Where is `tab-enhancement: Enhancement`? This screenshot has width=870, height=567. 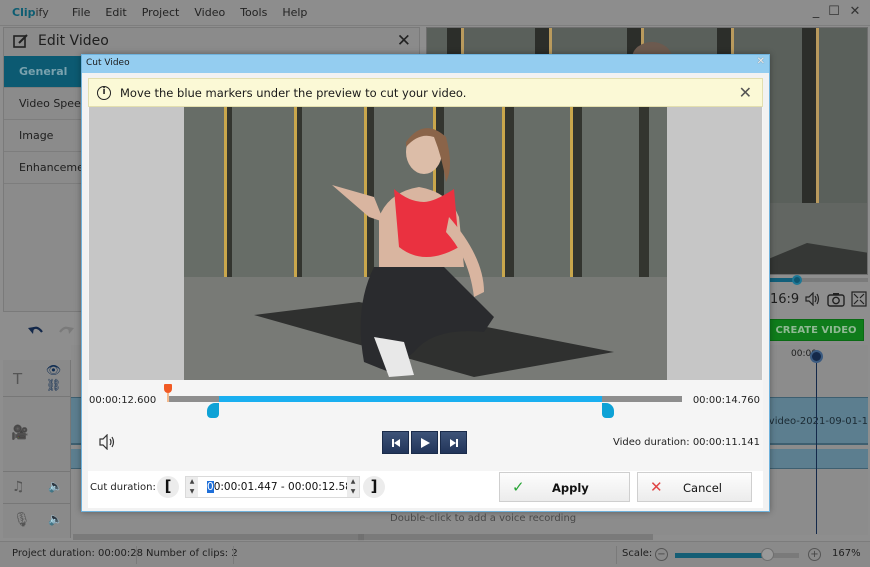 tab-enhancement: Enhancement is located at coordinates (44, 168).